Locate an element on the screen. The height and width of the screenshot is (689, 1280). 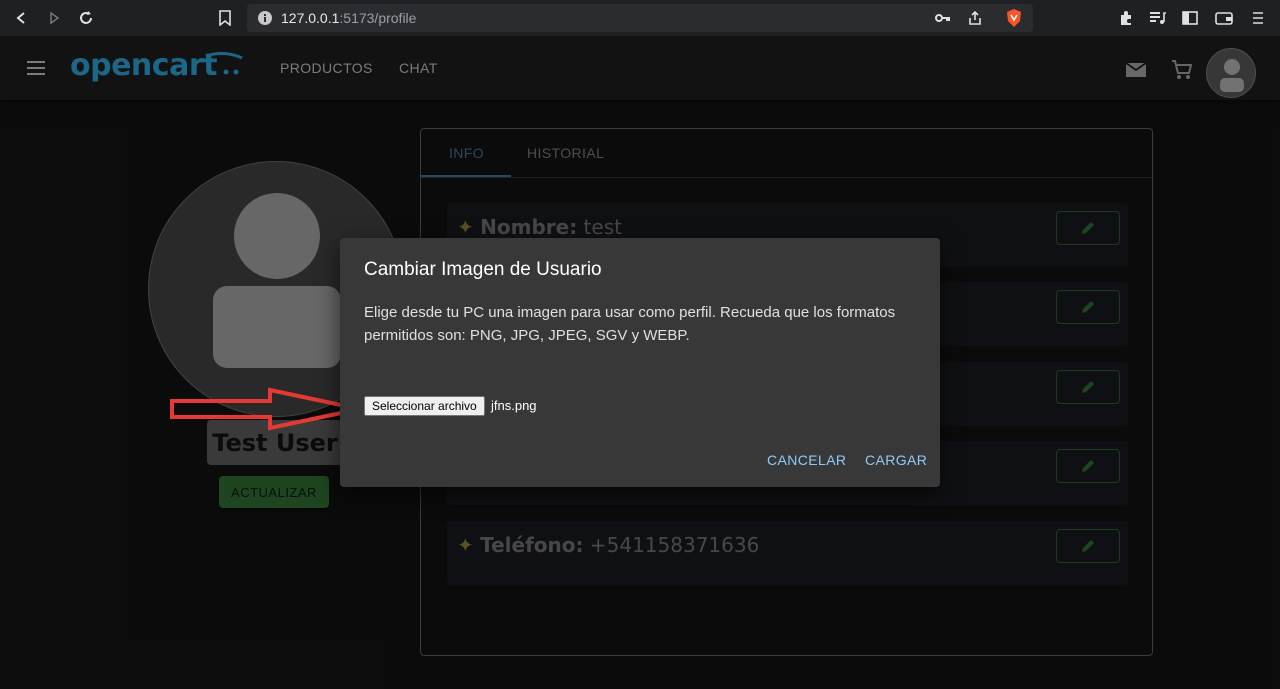
upload-button: CARGAR is located at coordinates (896, 460).